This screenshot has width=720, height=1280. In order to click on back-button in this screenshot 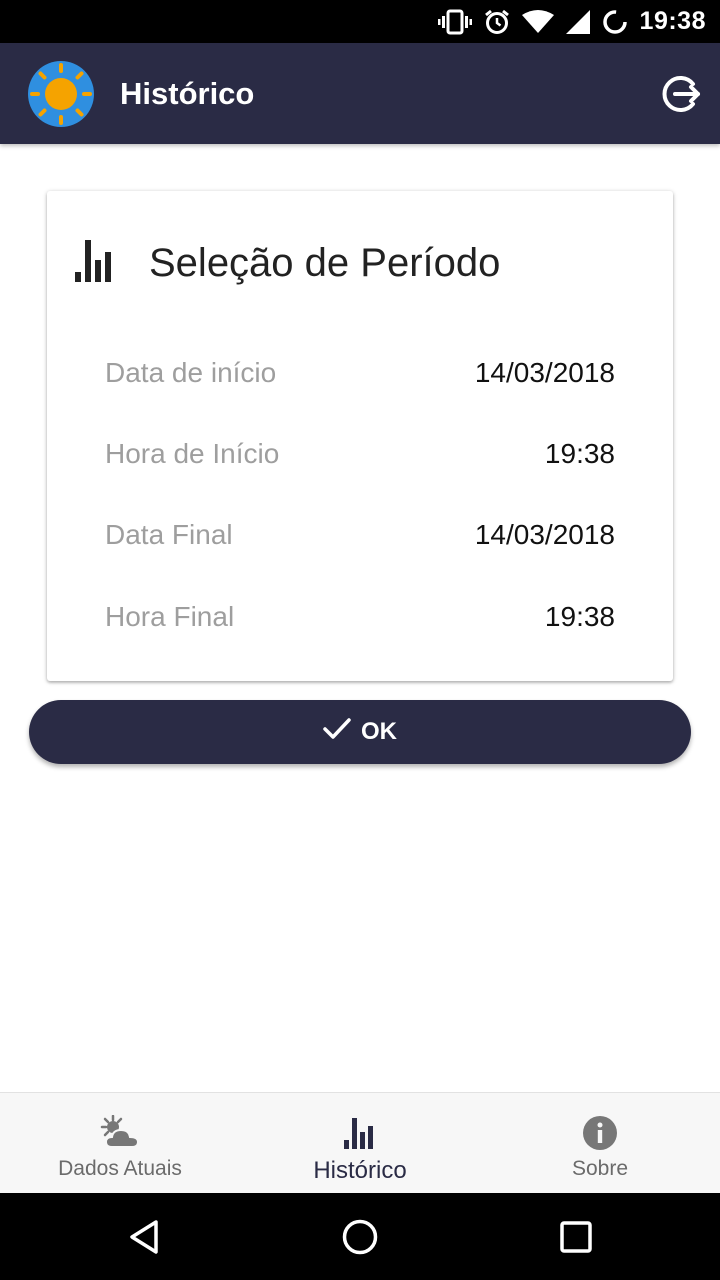, I will do `click(144, 1237)`.